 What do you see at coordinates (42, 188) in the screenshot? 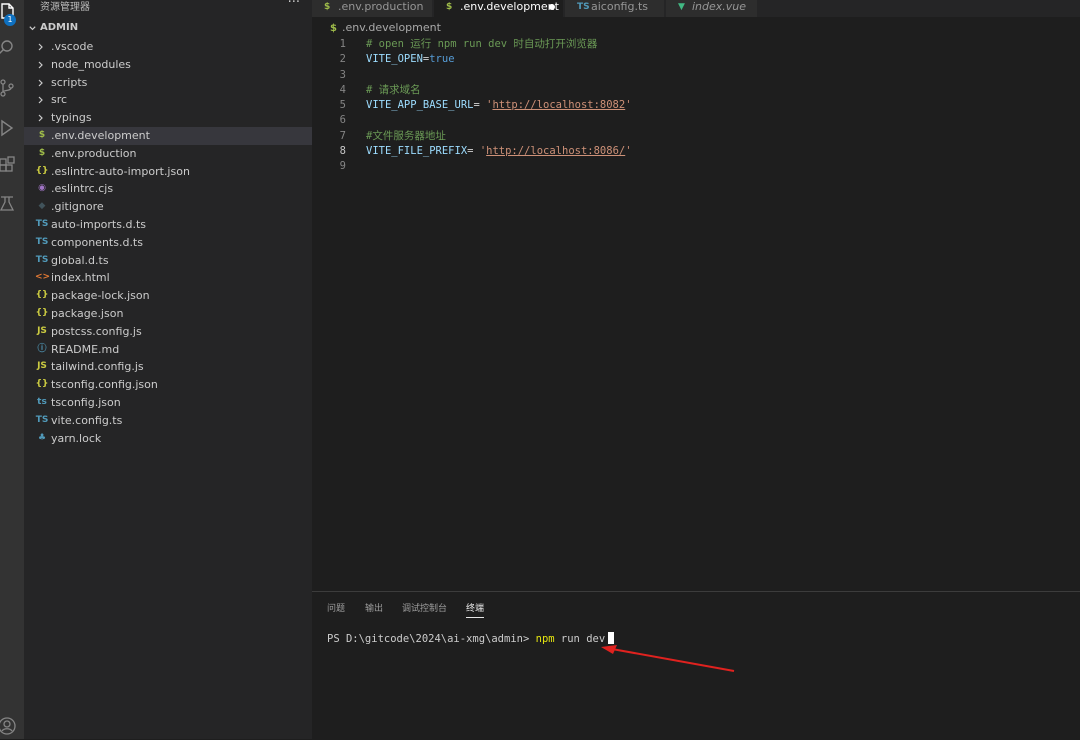
I see `eslint-file-icon: ◉` at bounding box center [42, 188].